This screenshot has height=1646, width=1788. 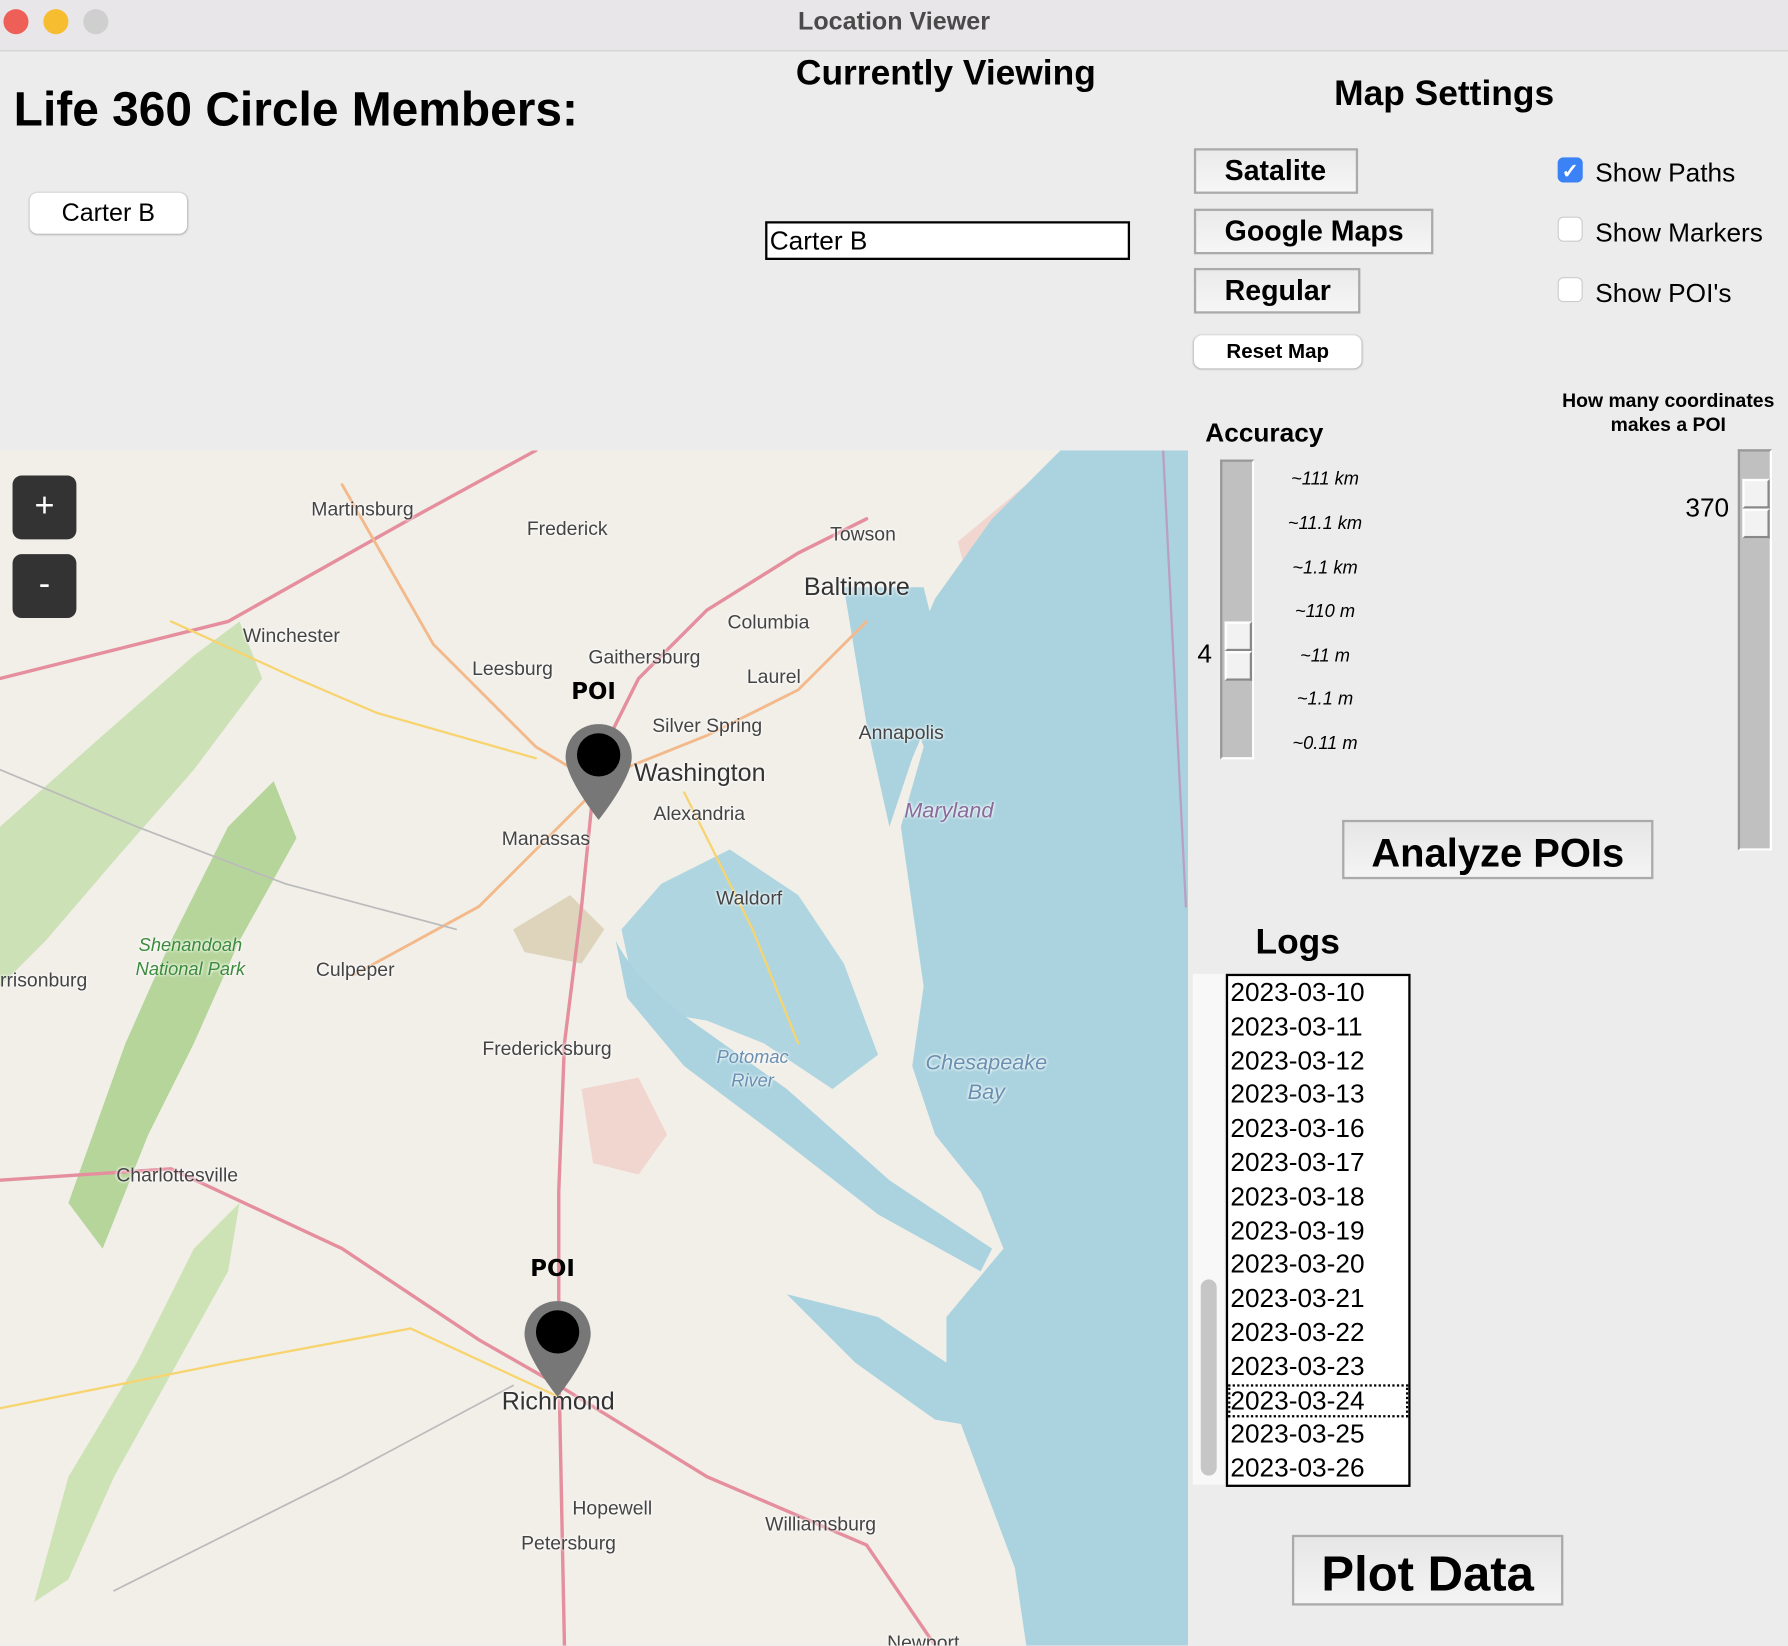 What do you see at coordinates (752, 1069) in the screenshot?
I see `map-label: Potomac River` at bounding box center [752, 1069].